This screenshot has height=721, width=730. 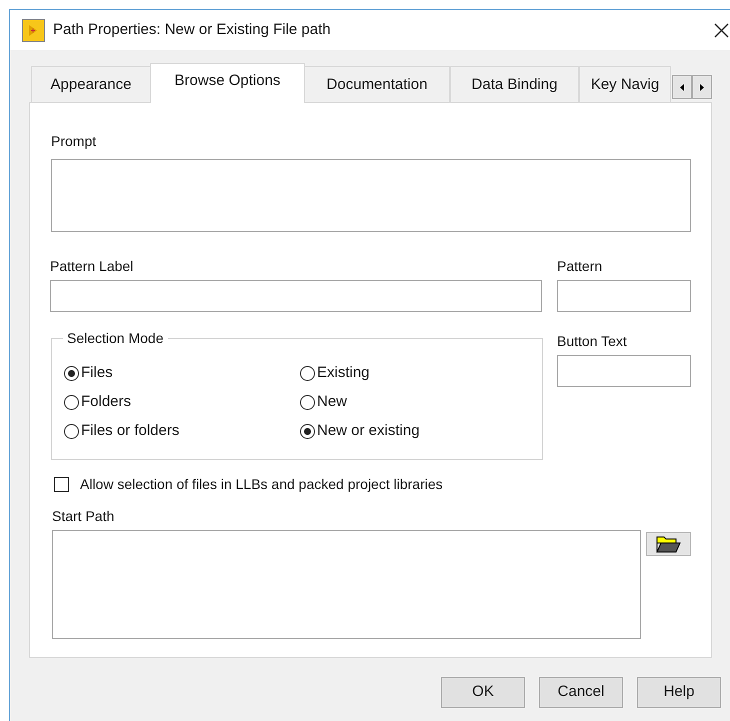 I want to click on prompt-field, so click(x=371, y=195).